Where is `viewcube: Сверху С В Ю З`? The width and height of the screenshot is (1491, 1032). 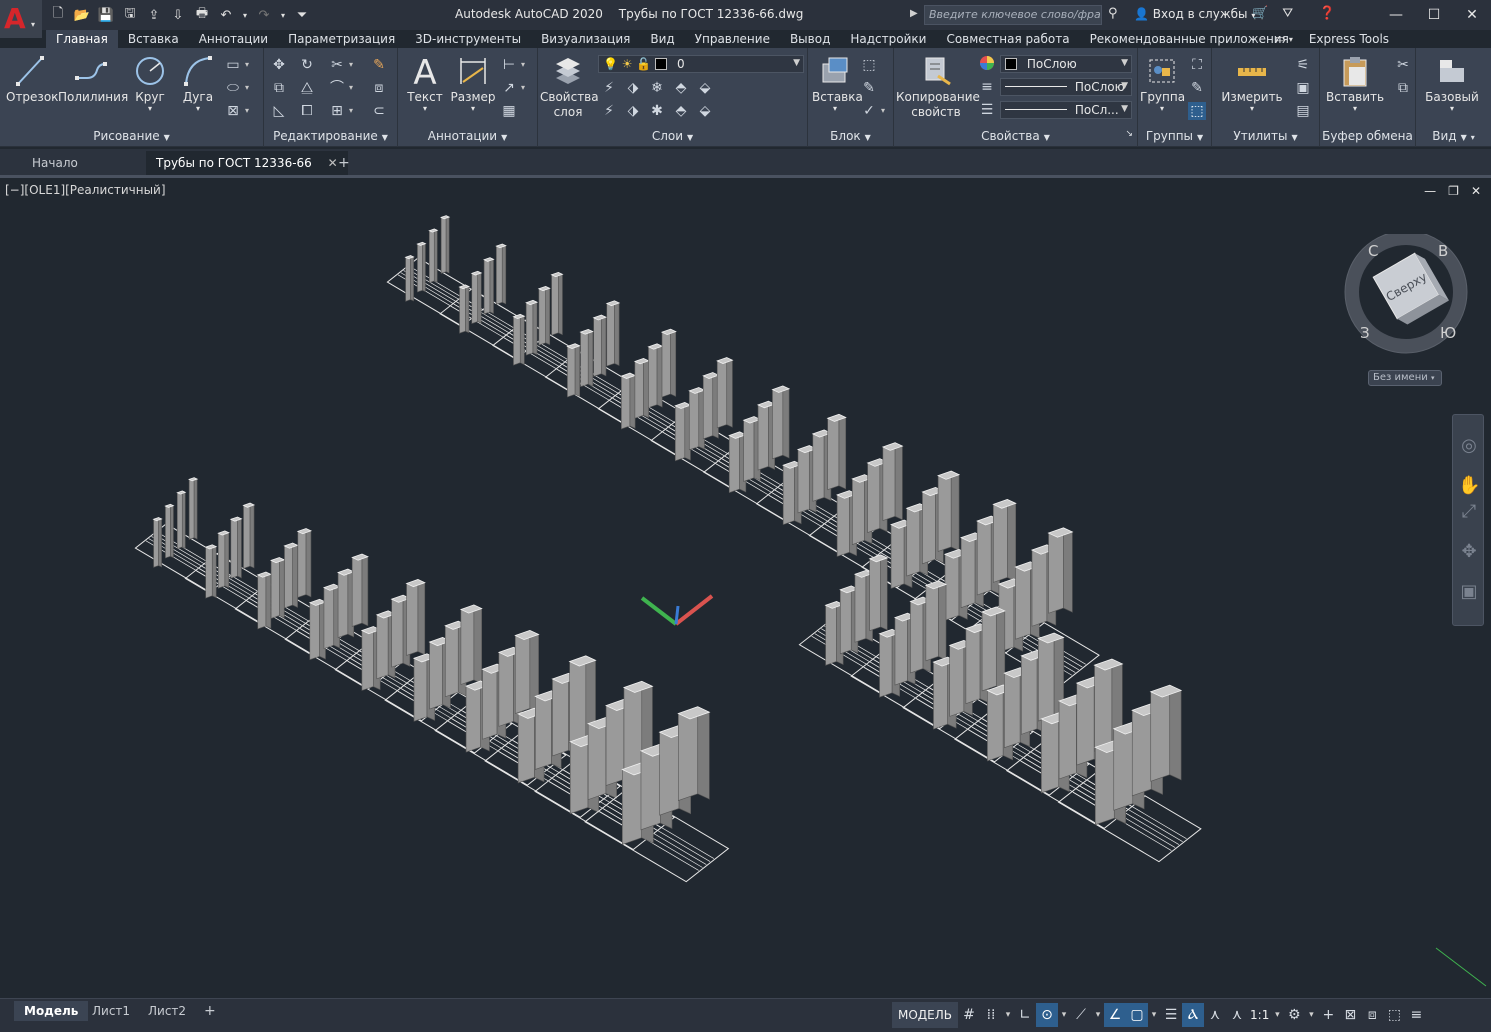 viewcube: Сверху С В Ю З is located at coordinates (1406, 299).